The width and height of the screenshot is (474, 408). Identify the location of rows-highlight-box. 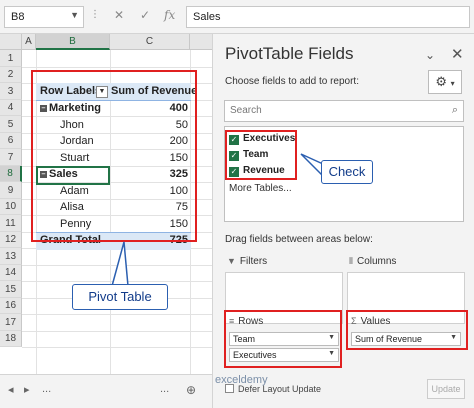
(283, 339).